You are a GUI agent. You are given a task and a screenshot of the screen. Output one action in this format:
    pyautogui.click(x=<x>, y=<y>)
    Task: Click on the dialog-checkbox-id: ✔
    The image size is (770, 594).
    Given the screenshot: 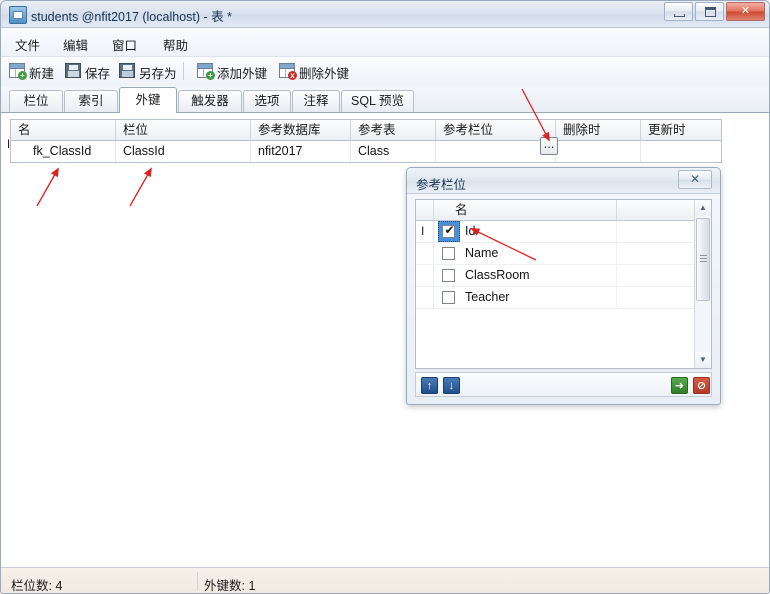 What is the action you would take?
    pyautogui.click(x=448, y=230)
    